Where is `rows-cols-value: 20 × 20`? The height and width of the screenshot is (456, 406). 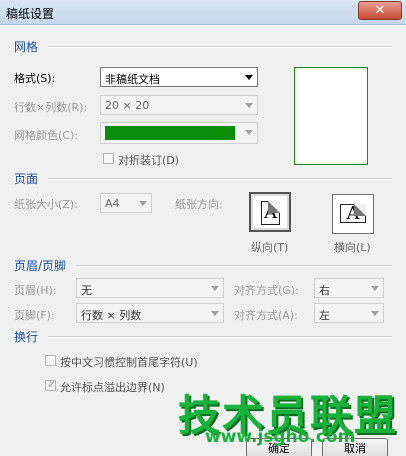
rows-cols-value: 20 × 20 is located at coordinates (127, 105).